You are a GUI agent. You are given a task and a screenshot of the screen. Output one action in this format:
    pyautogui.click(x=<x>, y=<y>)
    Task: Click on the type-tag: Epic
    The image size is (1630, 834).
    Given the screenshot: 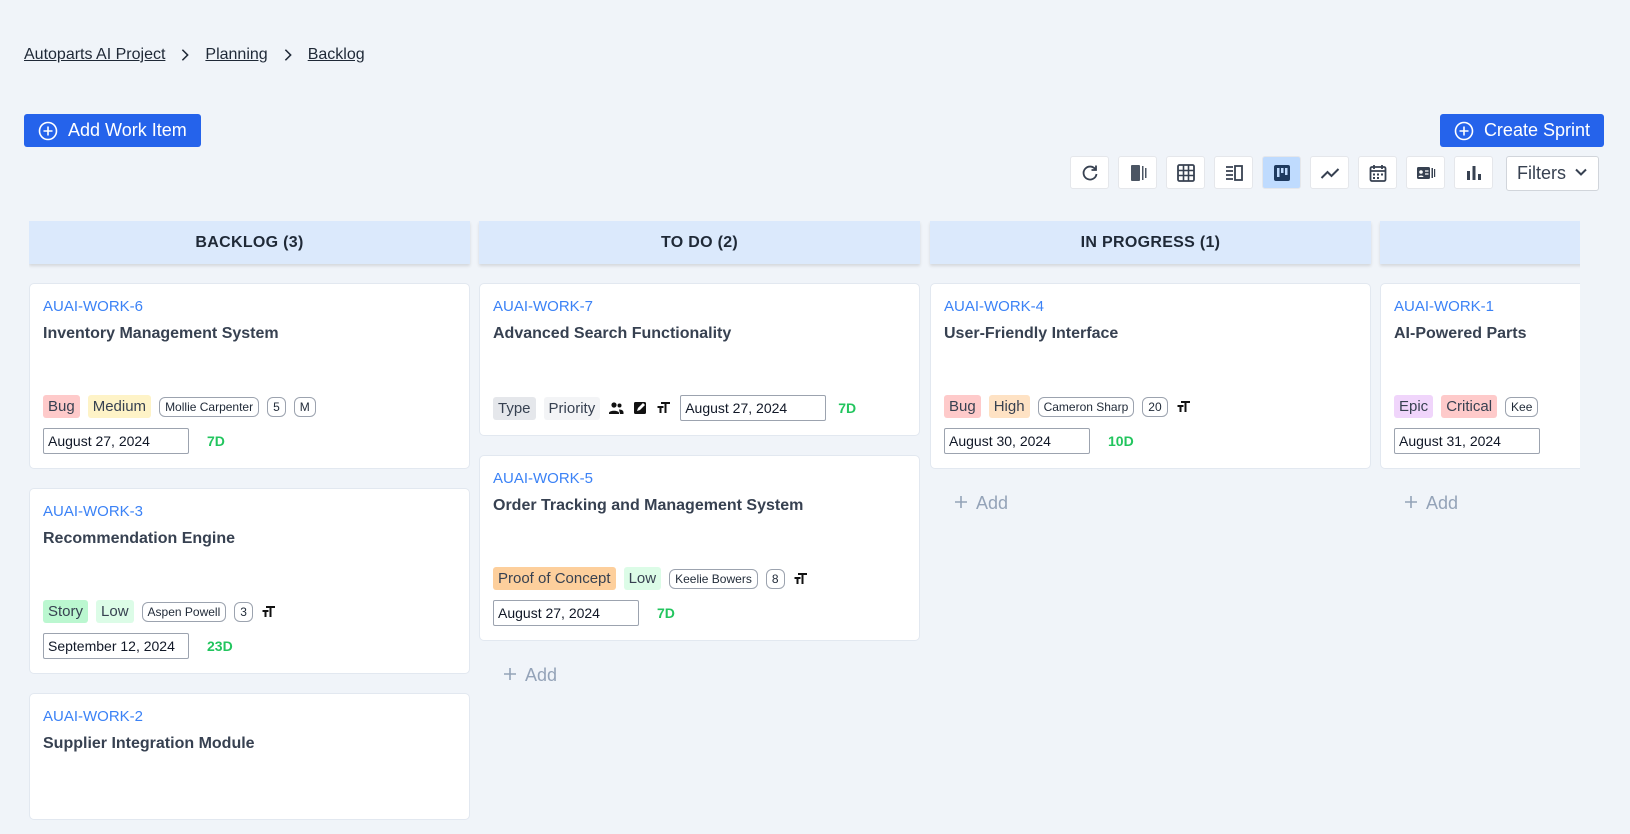 What is the action you would take?
    pyautogui.click(x=1414, y=406)
    